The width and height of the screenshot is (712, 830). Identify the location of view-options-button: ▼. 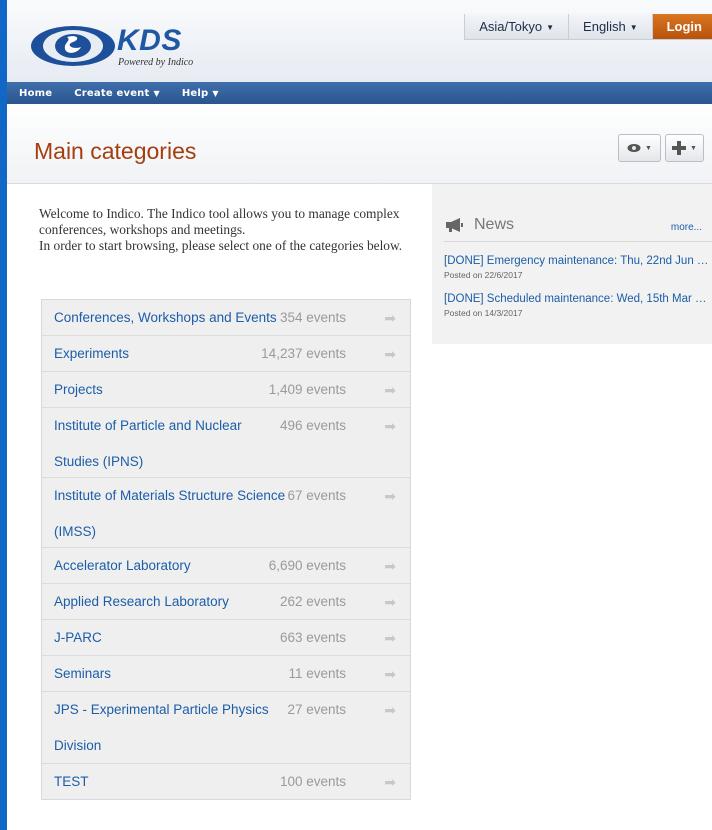
(639, 148).